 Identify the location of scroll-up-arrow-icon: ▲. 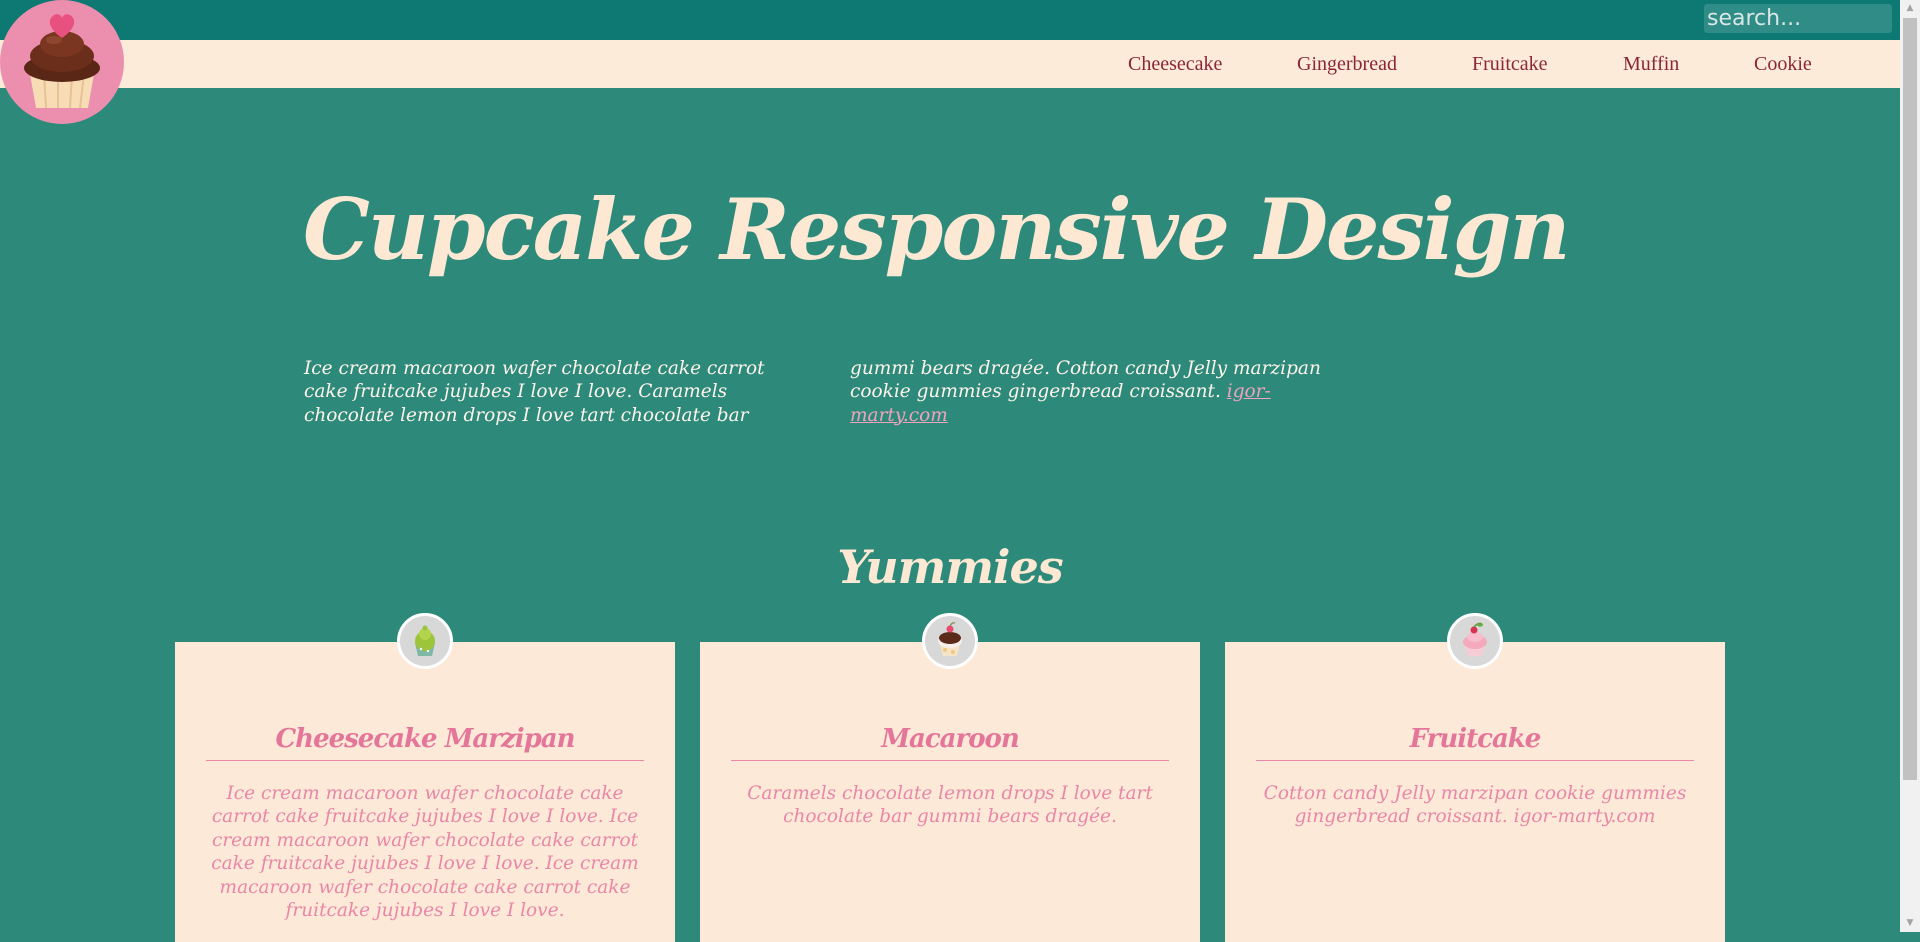
(1910, 8).